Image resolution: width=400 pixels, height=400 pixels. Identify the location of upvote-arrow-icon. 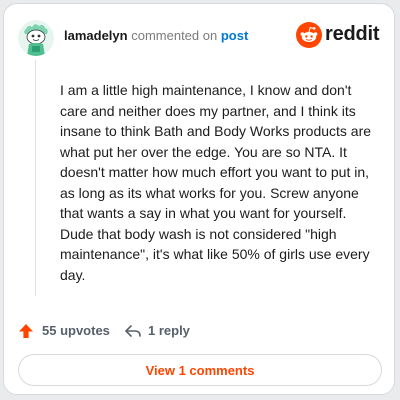
(26, 331).